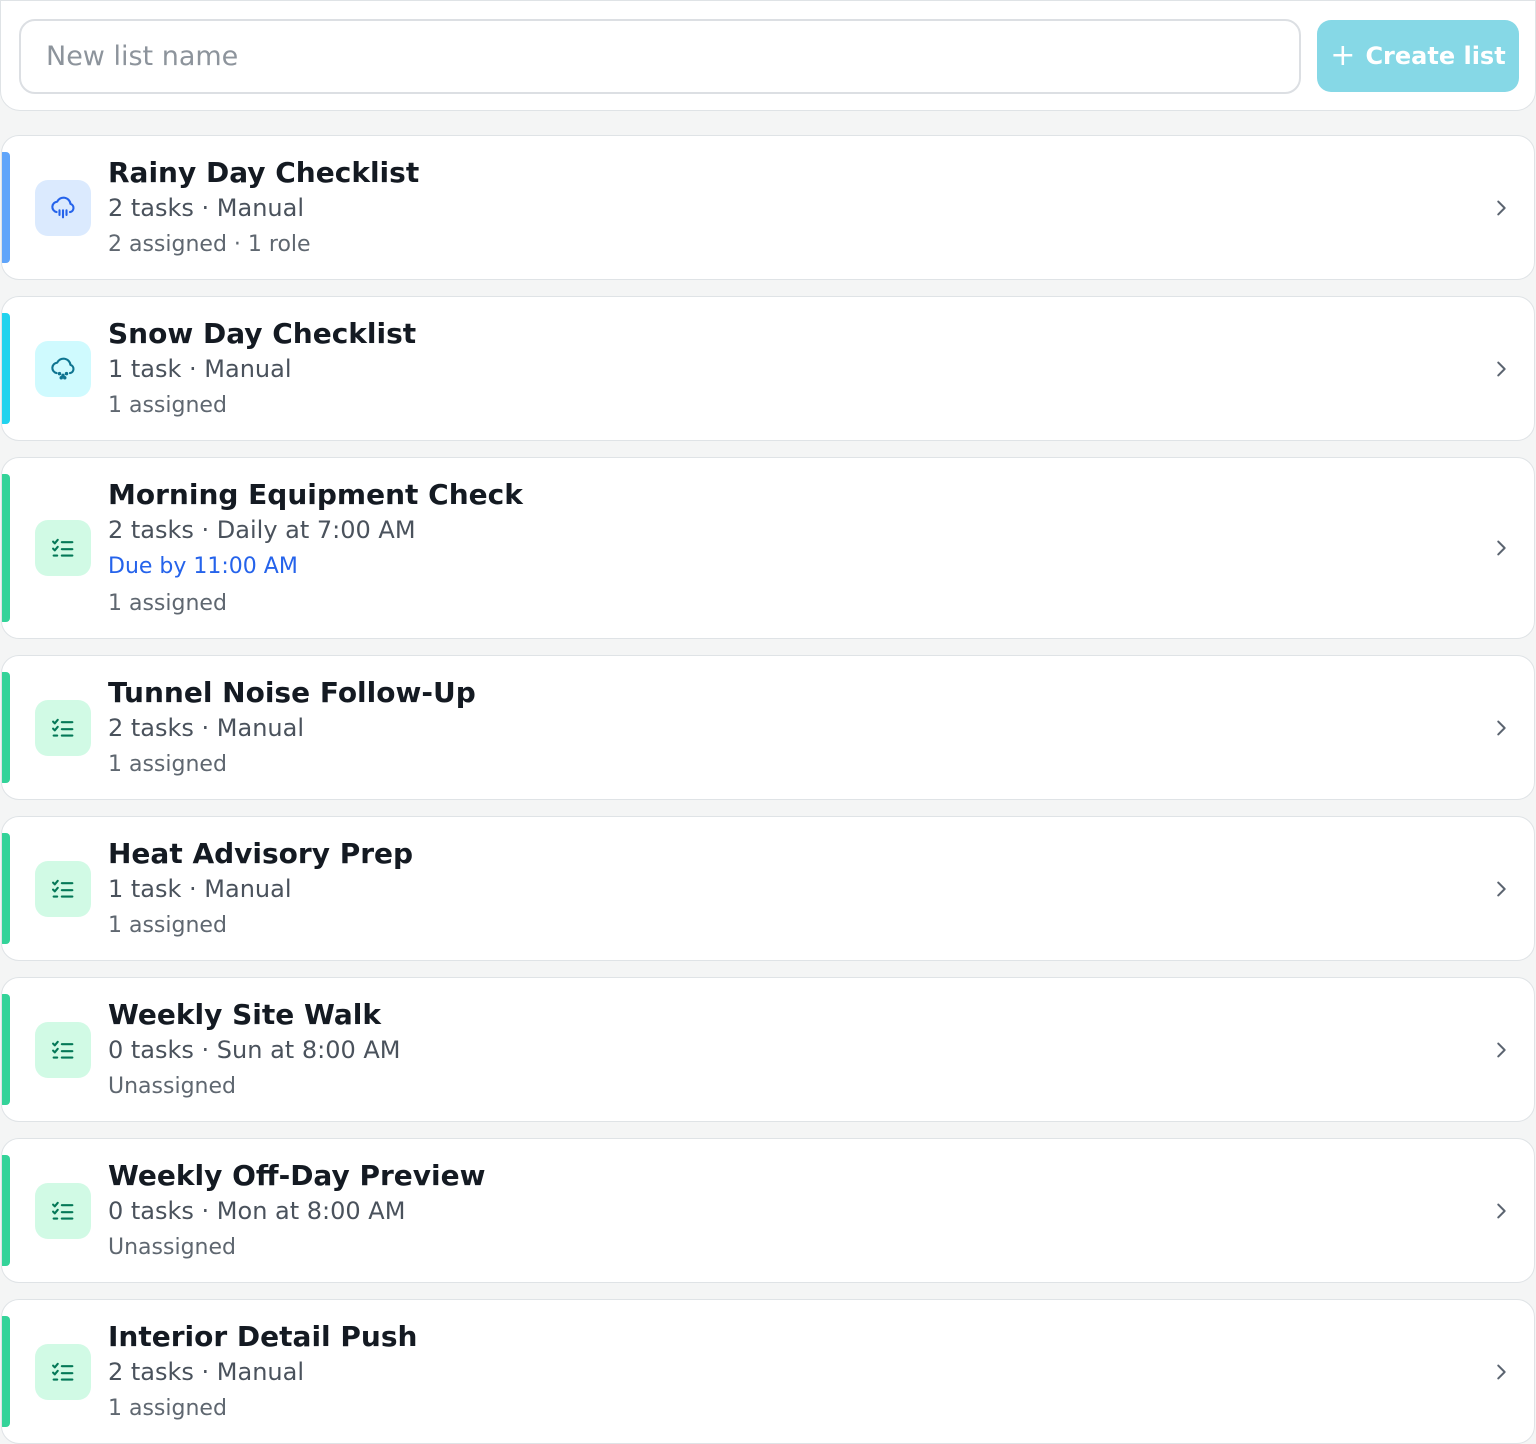 The image size is (1536, 1444). I want to click on list-name-input, so click(660, 56).